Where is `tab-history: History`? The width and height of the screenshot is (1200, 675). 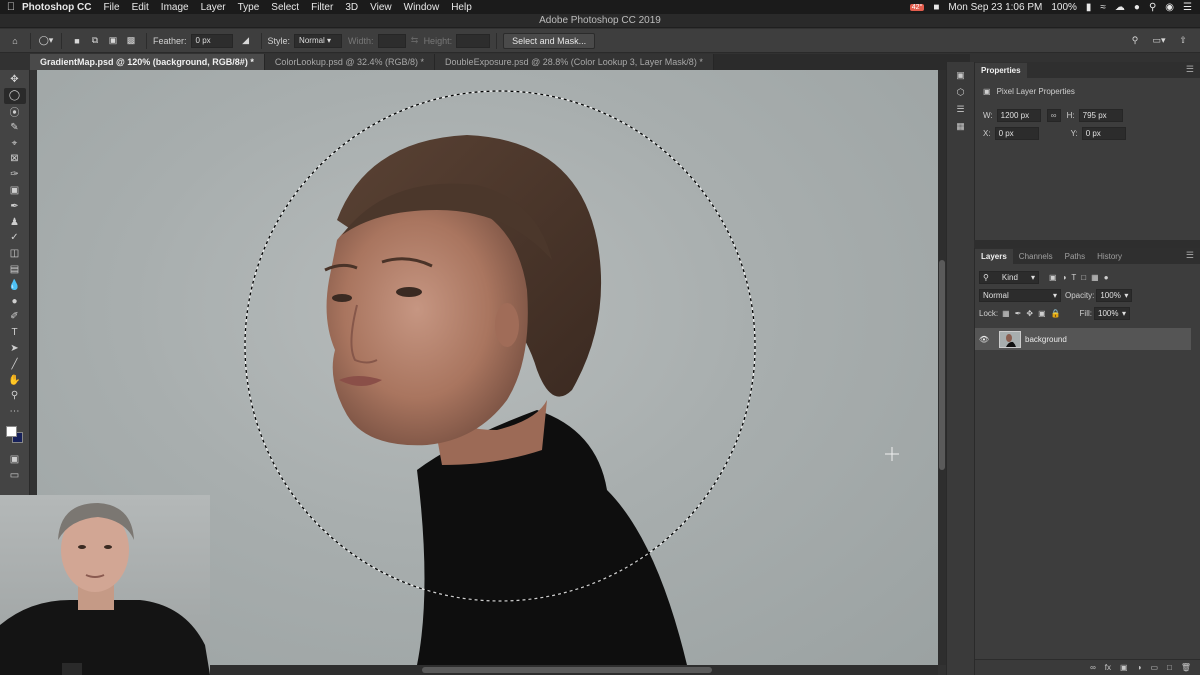
tab-history: History is located at coordinates (1109, 256).